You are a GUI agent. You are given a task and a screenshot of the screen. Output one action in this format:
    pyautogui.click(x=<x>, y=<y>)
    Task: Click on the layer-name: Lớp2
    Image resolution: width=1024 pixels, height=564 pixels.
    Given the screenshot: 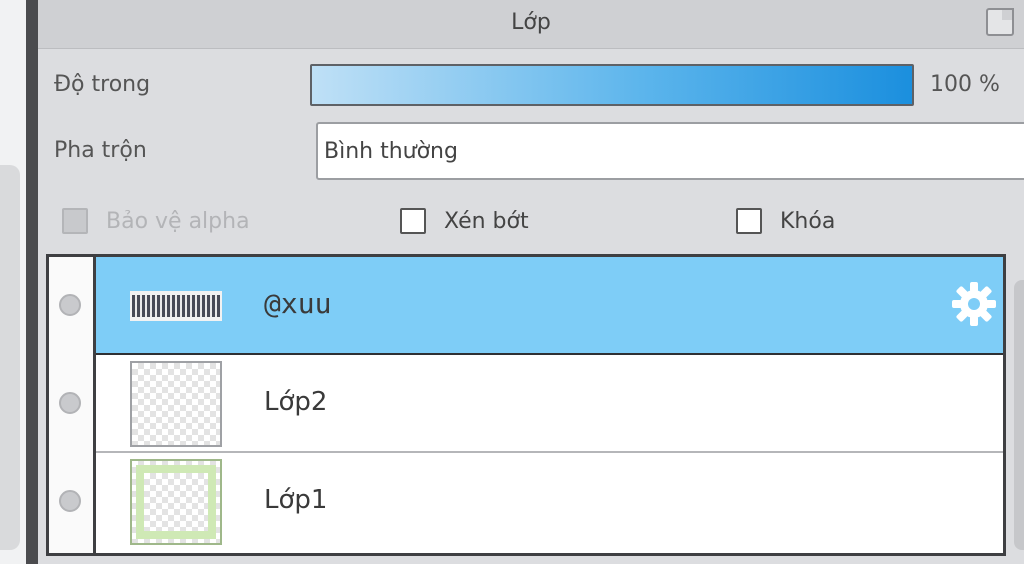 What is the action you would take?
    pyautogui.click(x=296, y=402)
    